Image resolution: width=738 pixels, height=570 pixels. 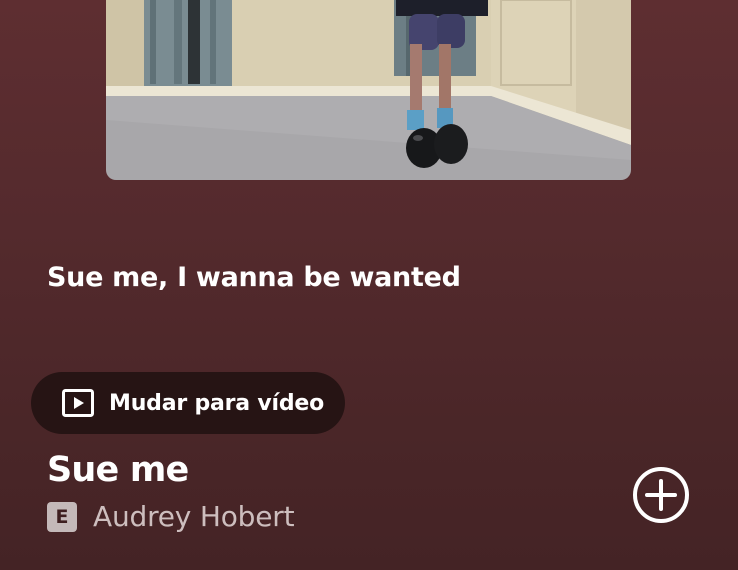 I want to click on explicit-badge: E, so click(x=62, y=516).